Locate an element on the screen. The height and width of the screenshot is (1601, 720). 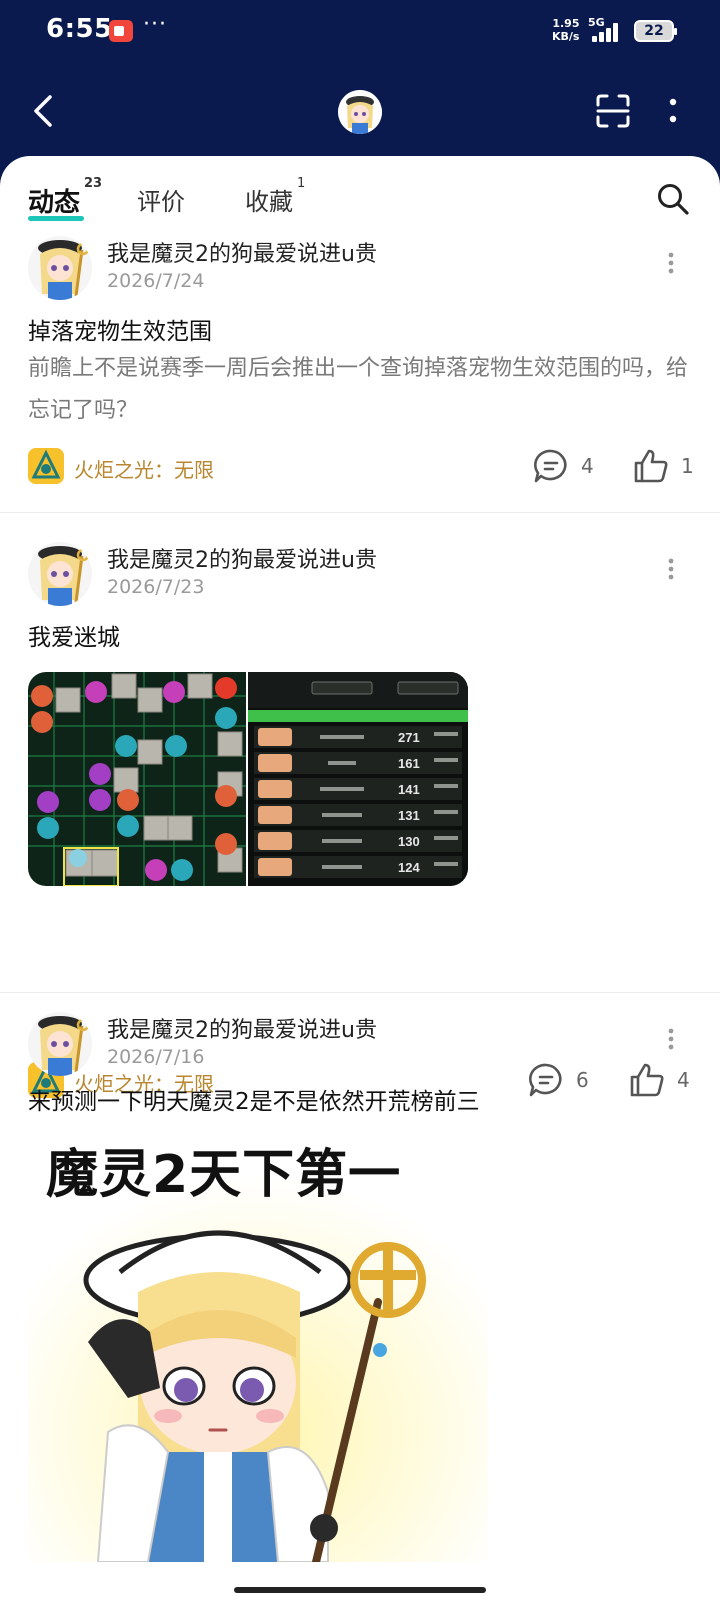
tab-favorites: 收藏 1 is located at coordinates (275, 196).